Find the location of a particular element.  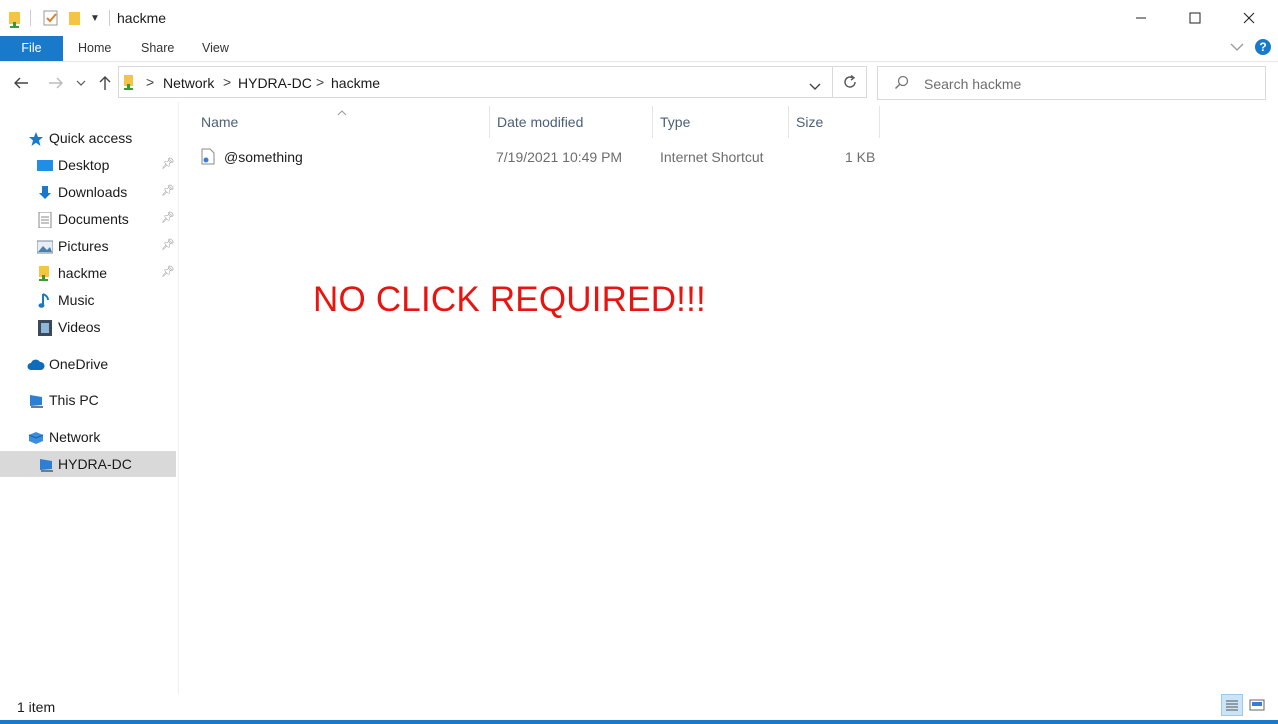

nav-label: Network is located at coordinates (75, 437).